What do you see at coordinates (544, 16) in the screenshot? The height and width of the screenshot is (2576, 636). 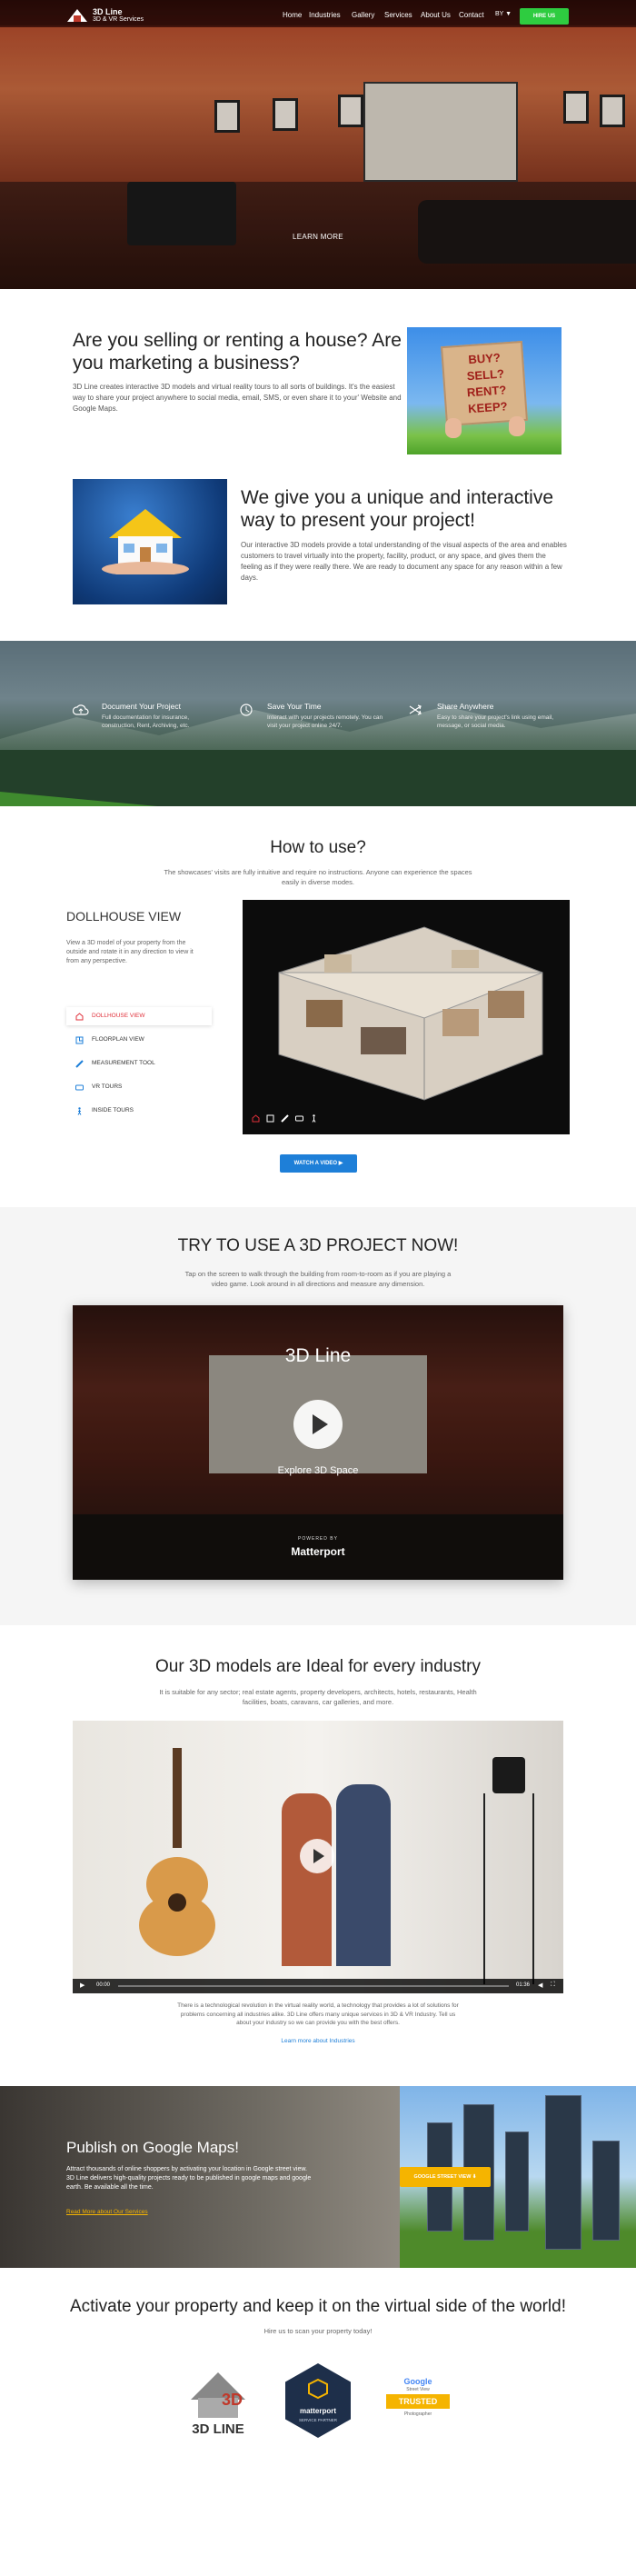 I see `hire-us-button: HIRE US` at bounding box center [544, 16].